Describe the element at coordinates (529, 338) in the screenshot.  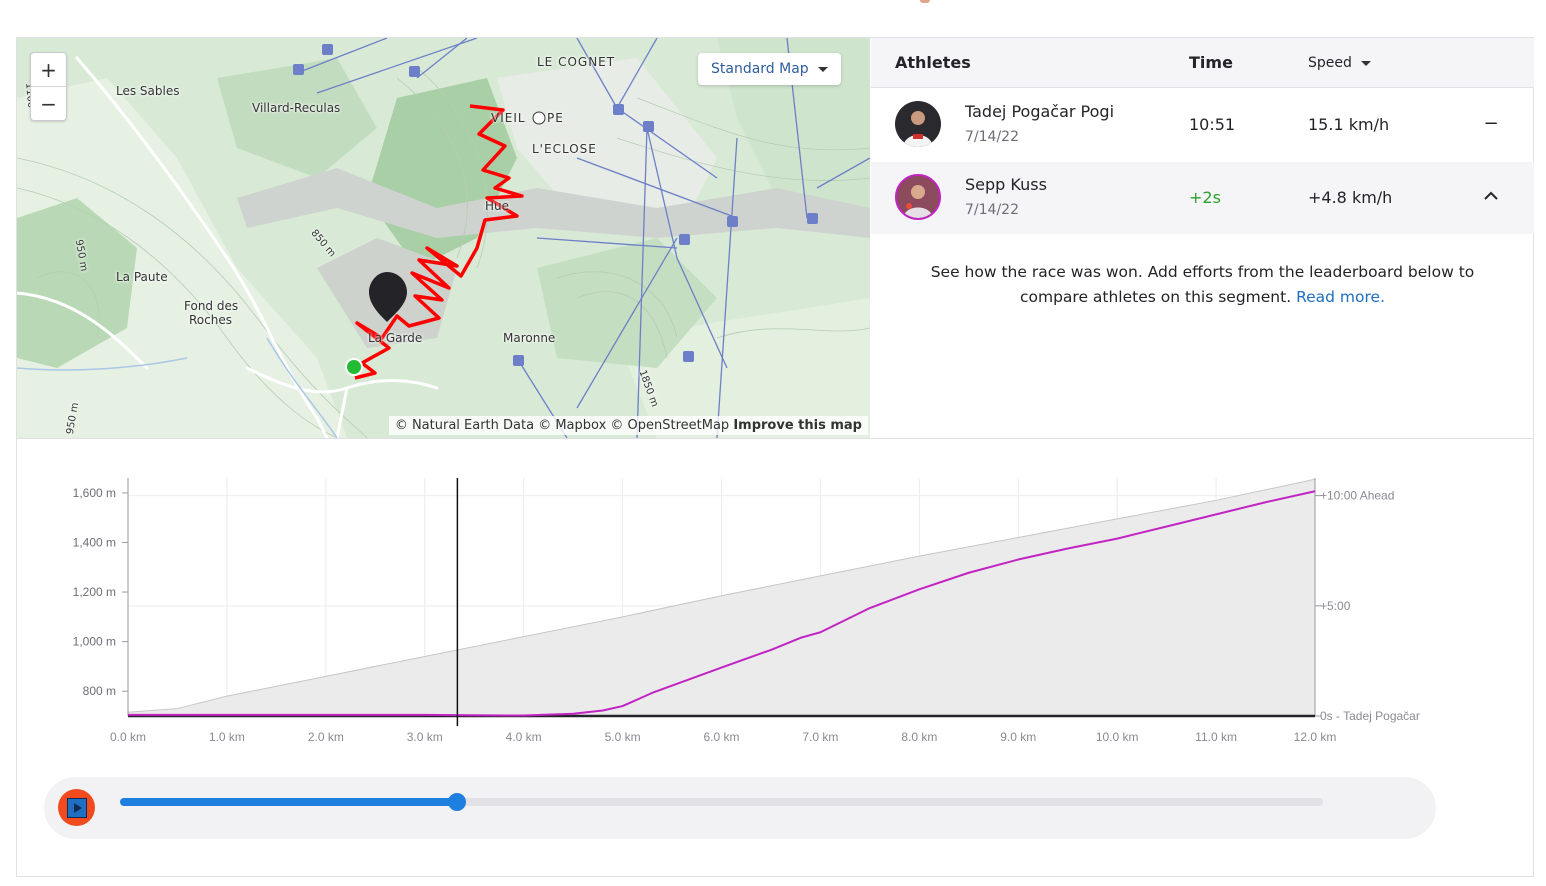
I see `map-label-maronne: Maronne` at that location.